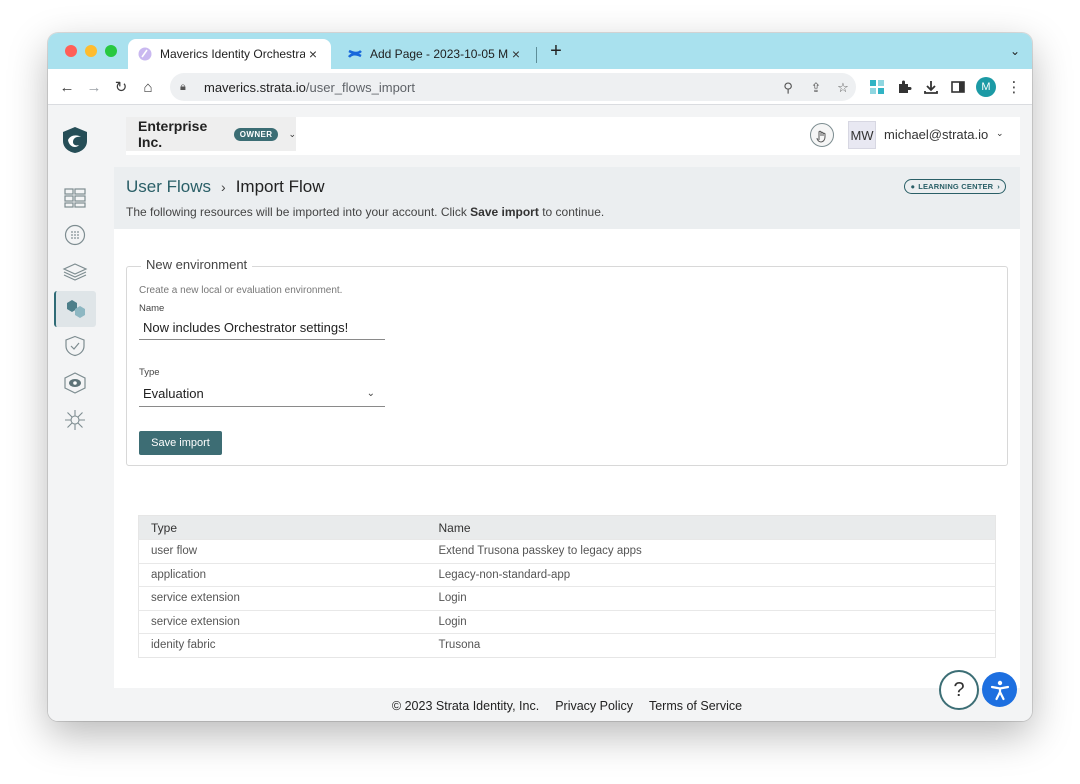 The height and width of the screenshot is (784, 1080). Describe the element at coordinates (571, 212) in the screenshot. I see `description-suffix: to continue.` at that location.